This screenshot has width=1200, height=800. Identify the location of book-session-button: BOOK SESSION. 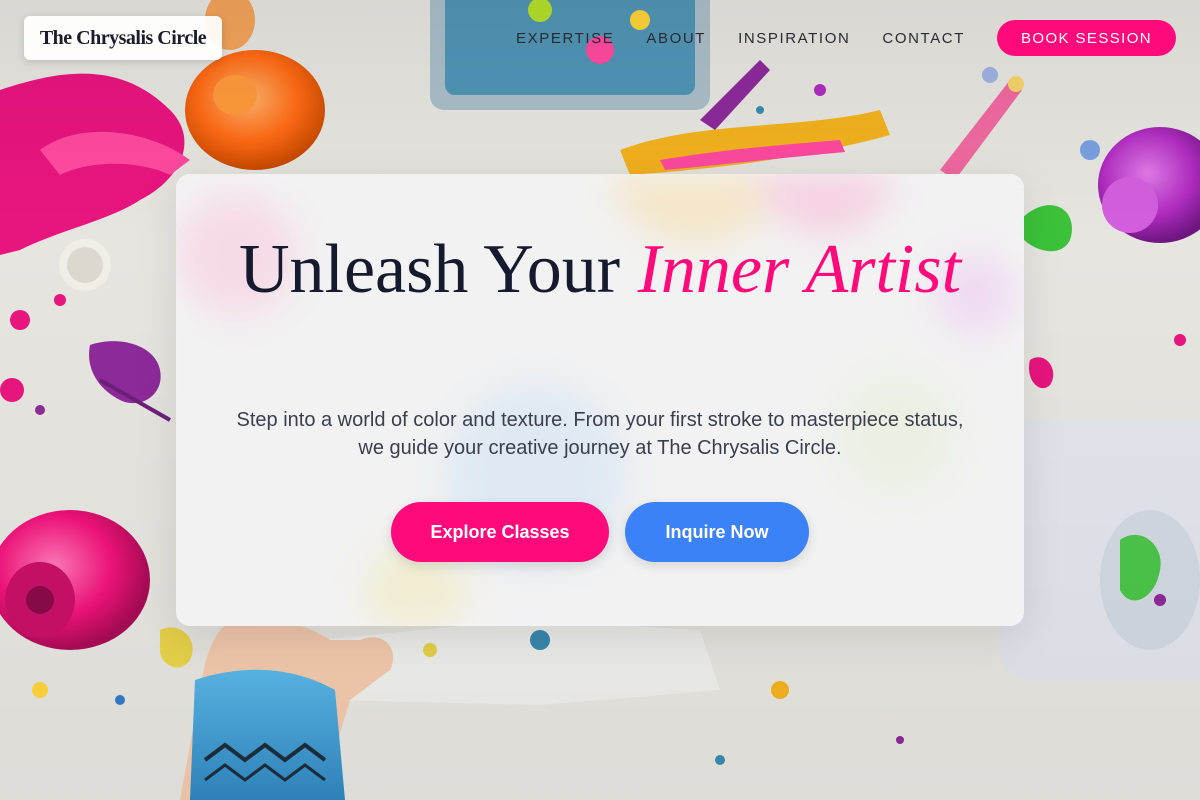
(1086, 38).